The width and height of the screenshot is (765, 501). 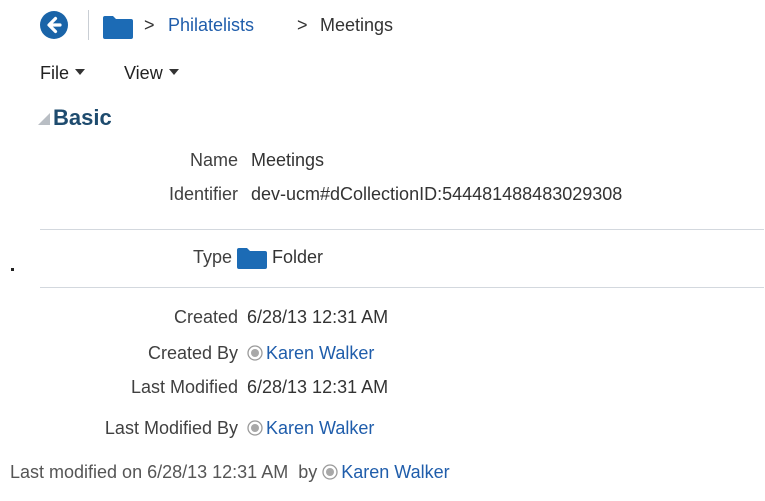 I want to click on section-title: Basic, so click(x=82, y=117).